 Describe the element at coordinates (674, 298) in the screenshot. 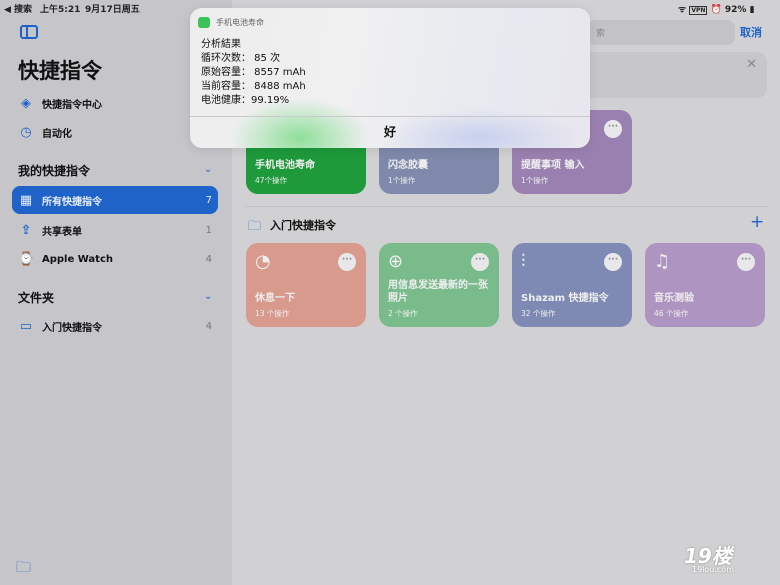

I see `card-title: 音乐测验` at that location.